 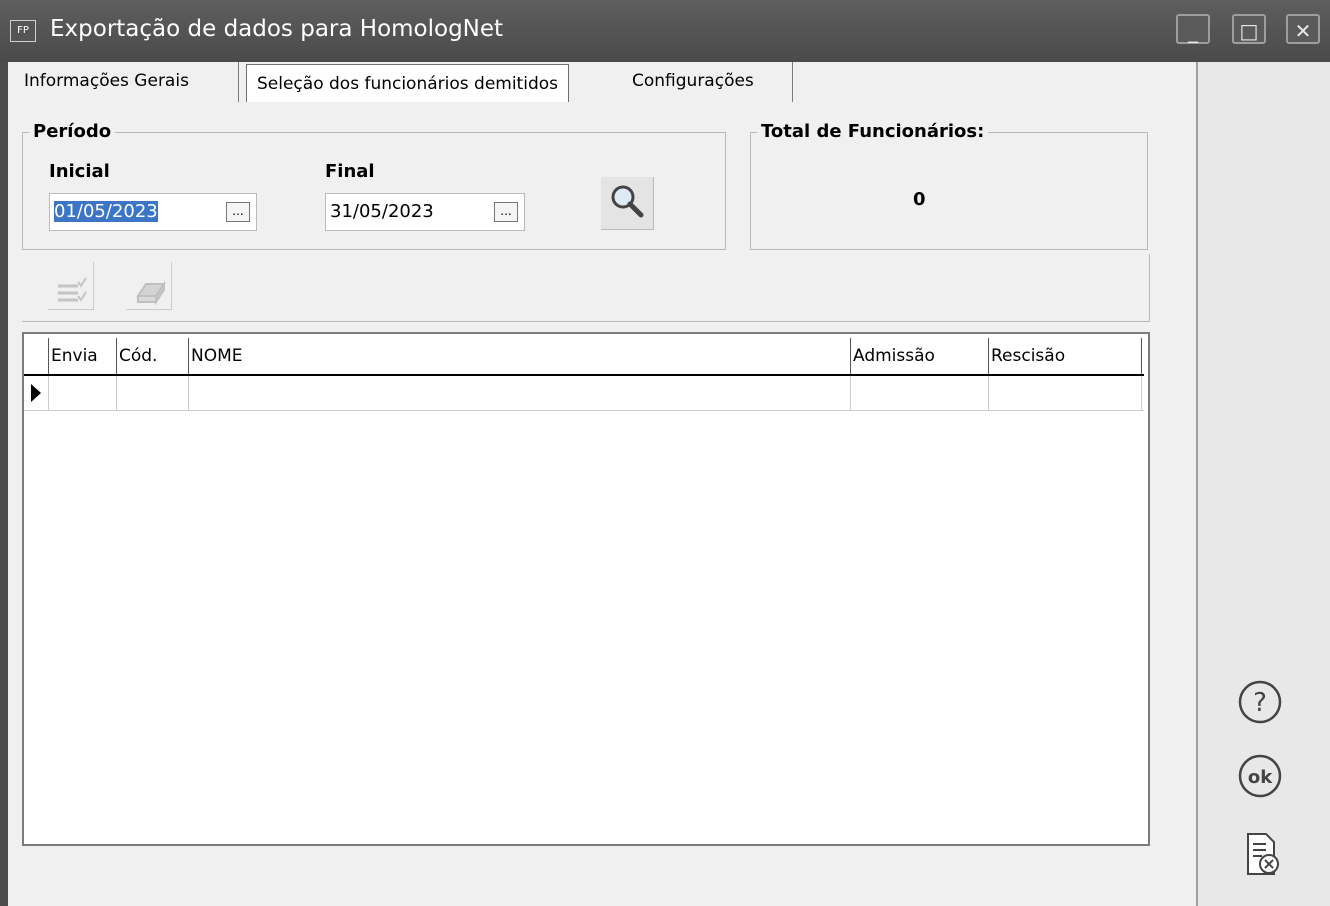 What do you see at coordinates (919, 199) in the screenshot?
I see `total-value: 0` at bounding box center [919, 199].